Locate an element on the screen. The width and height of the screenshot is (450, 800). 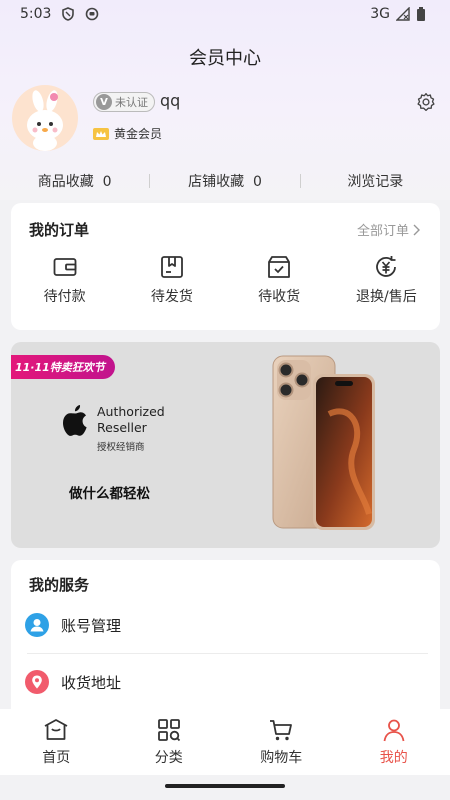
all-orders-label: 全部订单 is located at coordinates (382, 231).